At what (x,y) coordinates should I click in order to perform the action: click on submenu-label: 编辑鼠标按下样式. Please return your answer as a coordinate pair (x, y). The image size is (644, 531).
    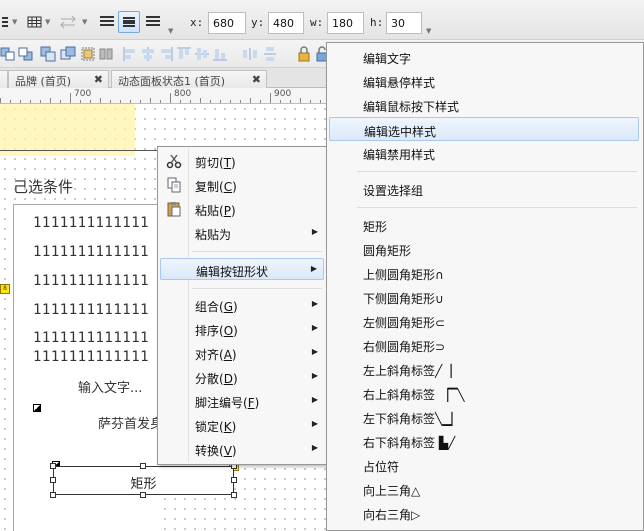
    Looking at the image, I should click on (411, 107).